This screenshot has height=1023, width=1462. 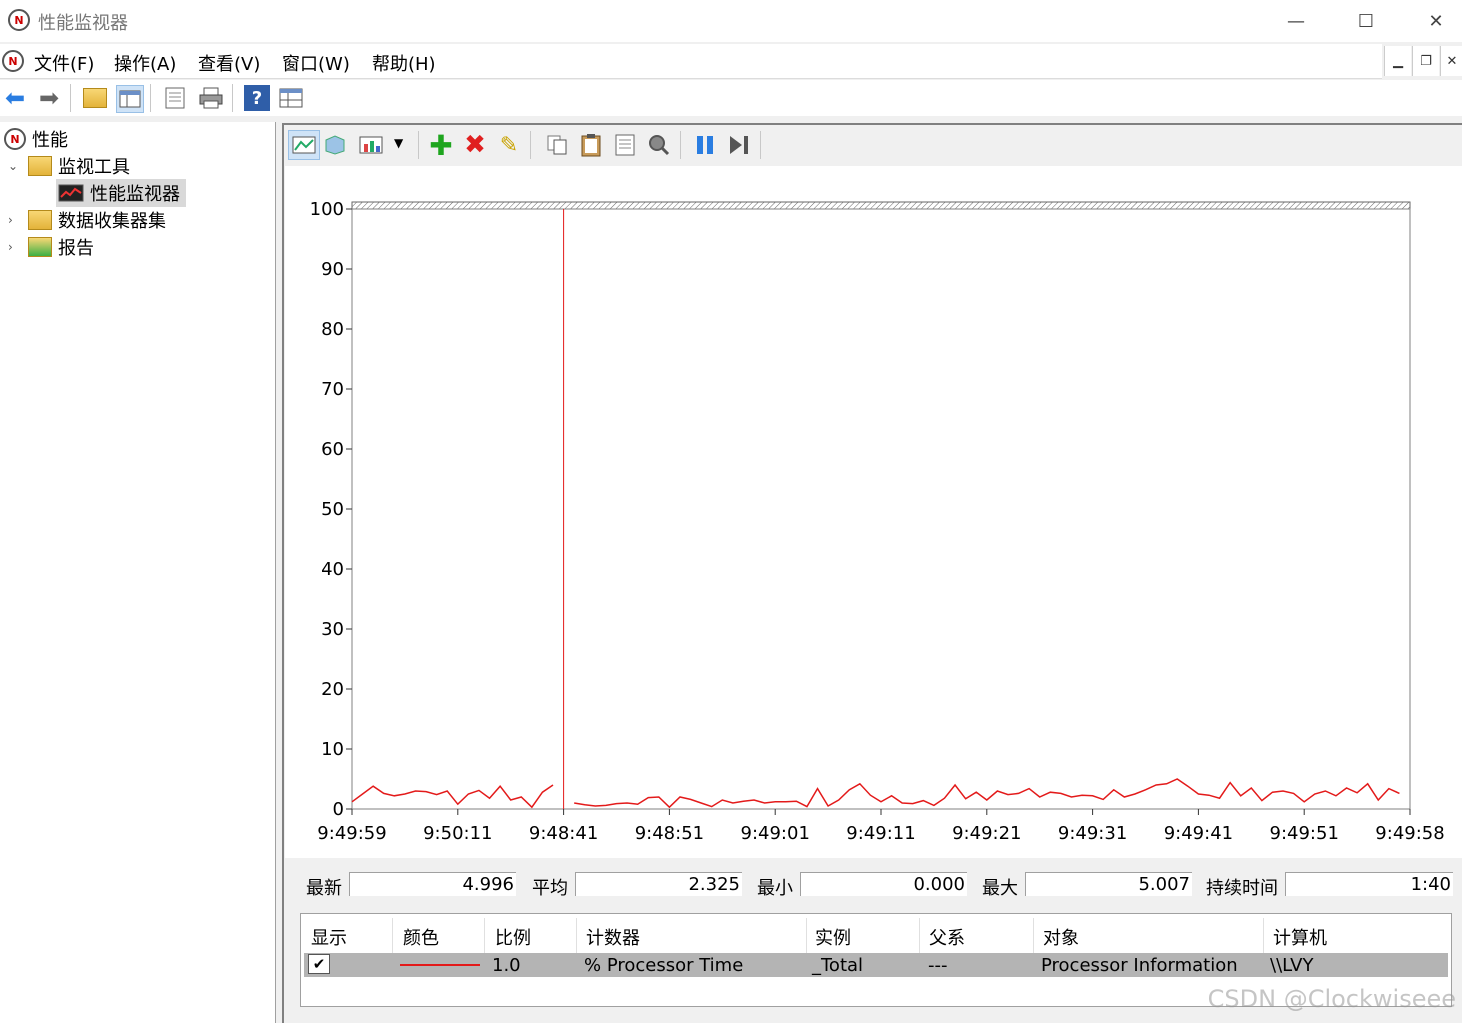 What do you see at coordinates (1425, 61) in the screenshot?
I see `mdi-restore-icon: ❐` at bounding box center [1425, 61].